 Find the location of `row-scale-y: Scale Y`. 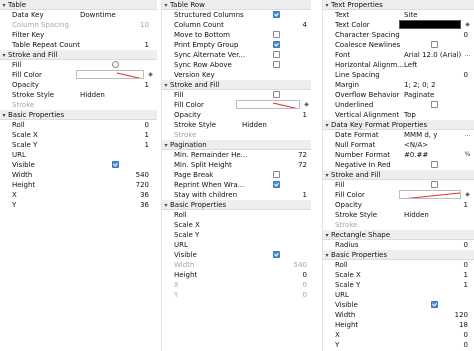

row-scale-y: Scale Y is located at coordinates (187, 235).